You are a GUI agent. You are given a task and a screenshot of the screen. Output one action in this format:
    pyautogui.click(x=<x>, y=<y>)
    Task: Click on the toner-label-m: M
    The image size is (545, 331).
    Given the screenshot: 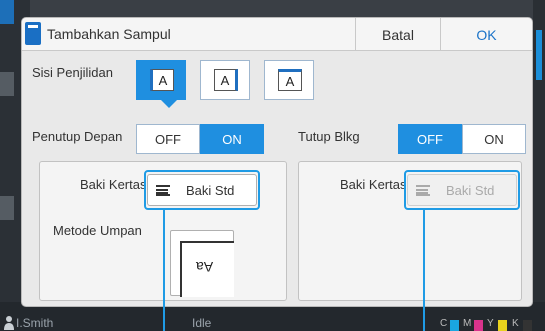 What is the action you would take?
    pyautogui.click(x=467, y=323)
    